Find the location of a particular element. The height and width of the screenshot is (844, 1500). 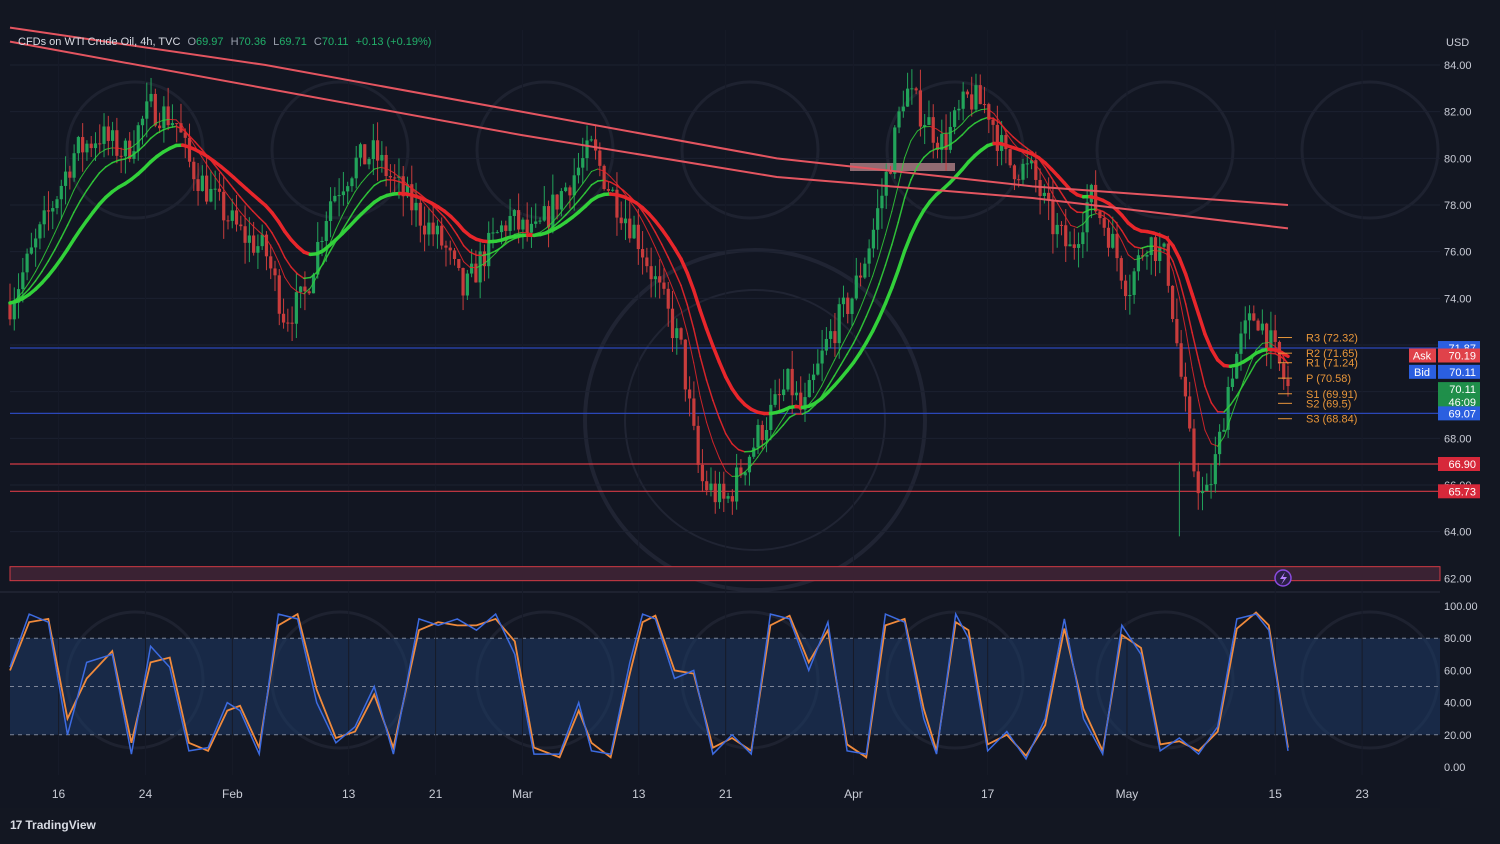

time-tick-label: Mar is located at coordinates (522, 794).